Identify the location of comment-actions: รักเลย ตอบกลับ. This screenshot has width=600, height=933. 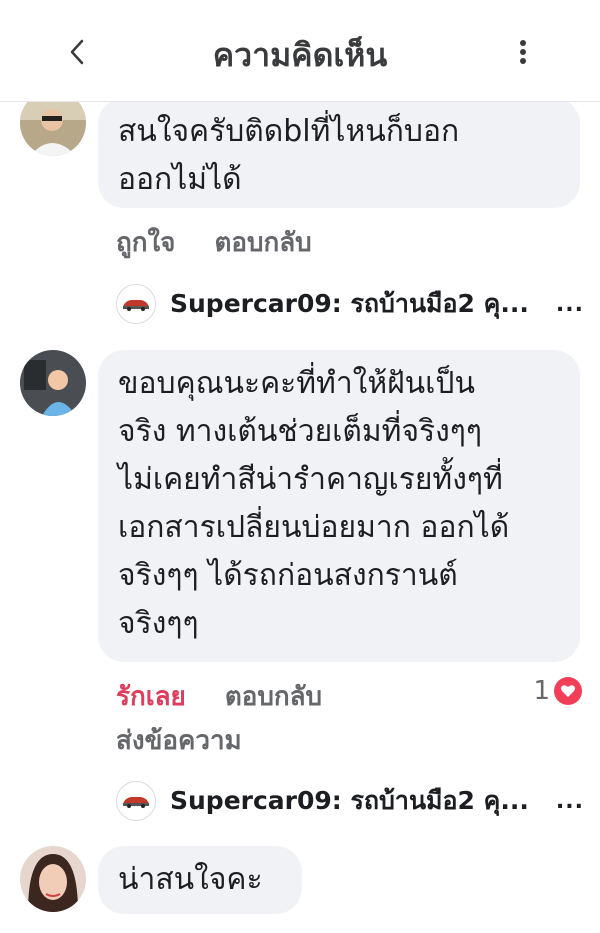
(234, 696).